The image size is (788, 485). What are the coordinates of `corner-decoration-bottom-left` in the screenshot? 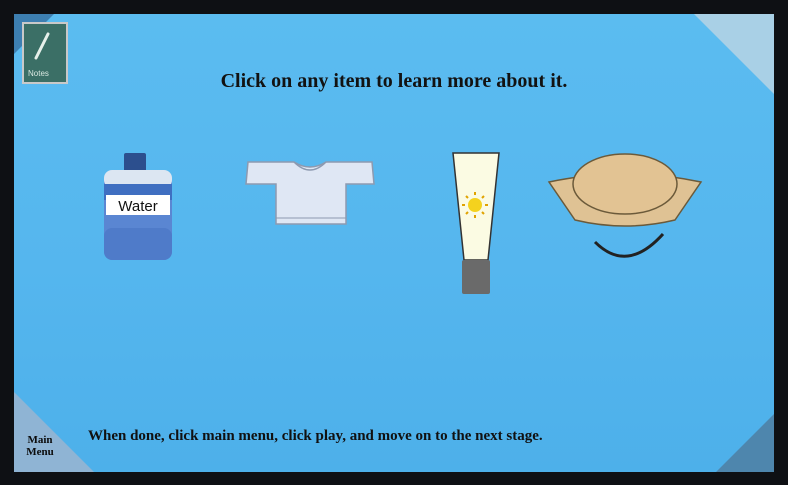 It's located at (54, 432).